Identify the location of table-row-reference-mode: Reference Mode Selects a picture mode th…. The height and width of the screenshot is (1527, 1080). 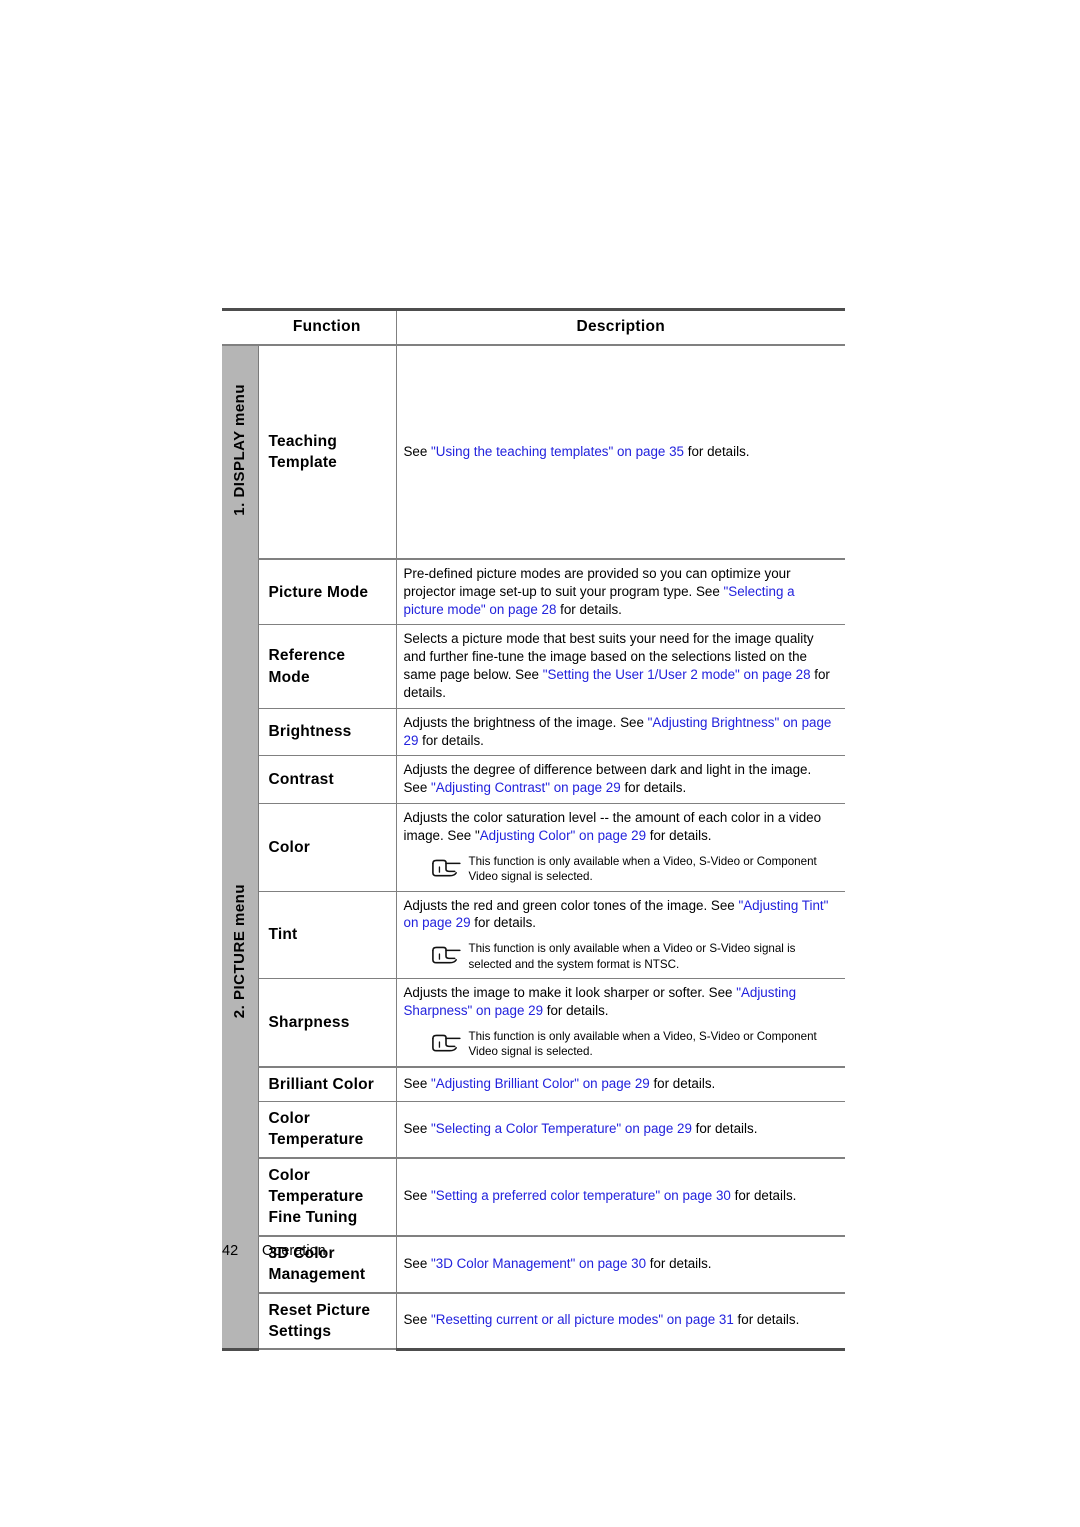
(533, 666).